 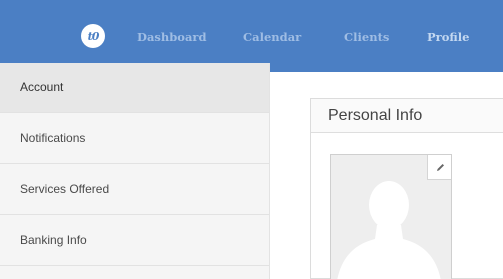 What do you see at coordinates (134, 241) in the screenshot?
I see `sidebar-item-banking-info: Banking Info` at bounding box center [134, 241].